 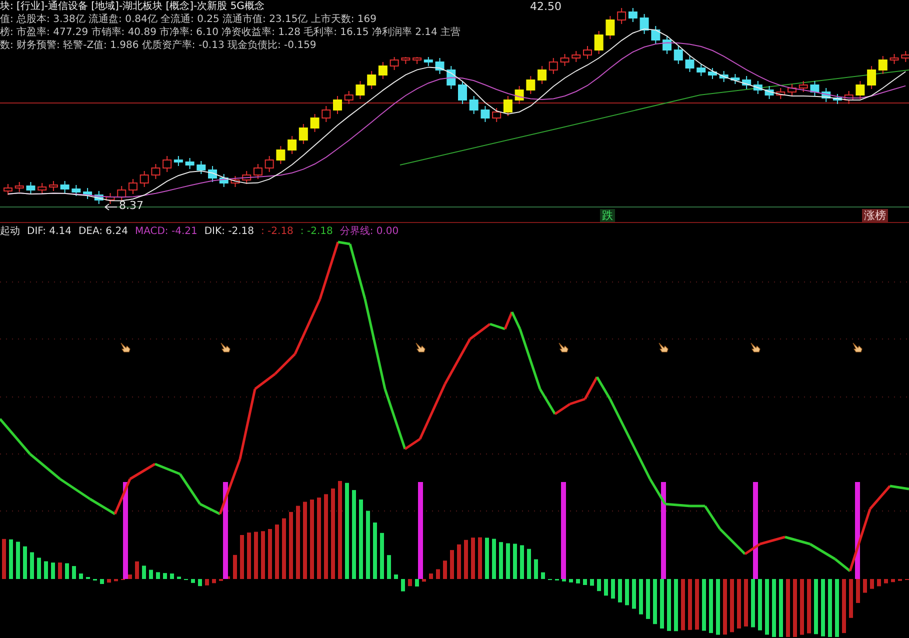 What do you see at coordinates (229, 231) in the screenshot?
I see `indicator-value: DIK: -2.18` at bounding box center [229, 231].